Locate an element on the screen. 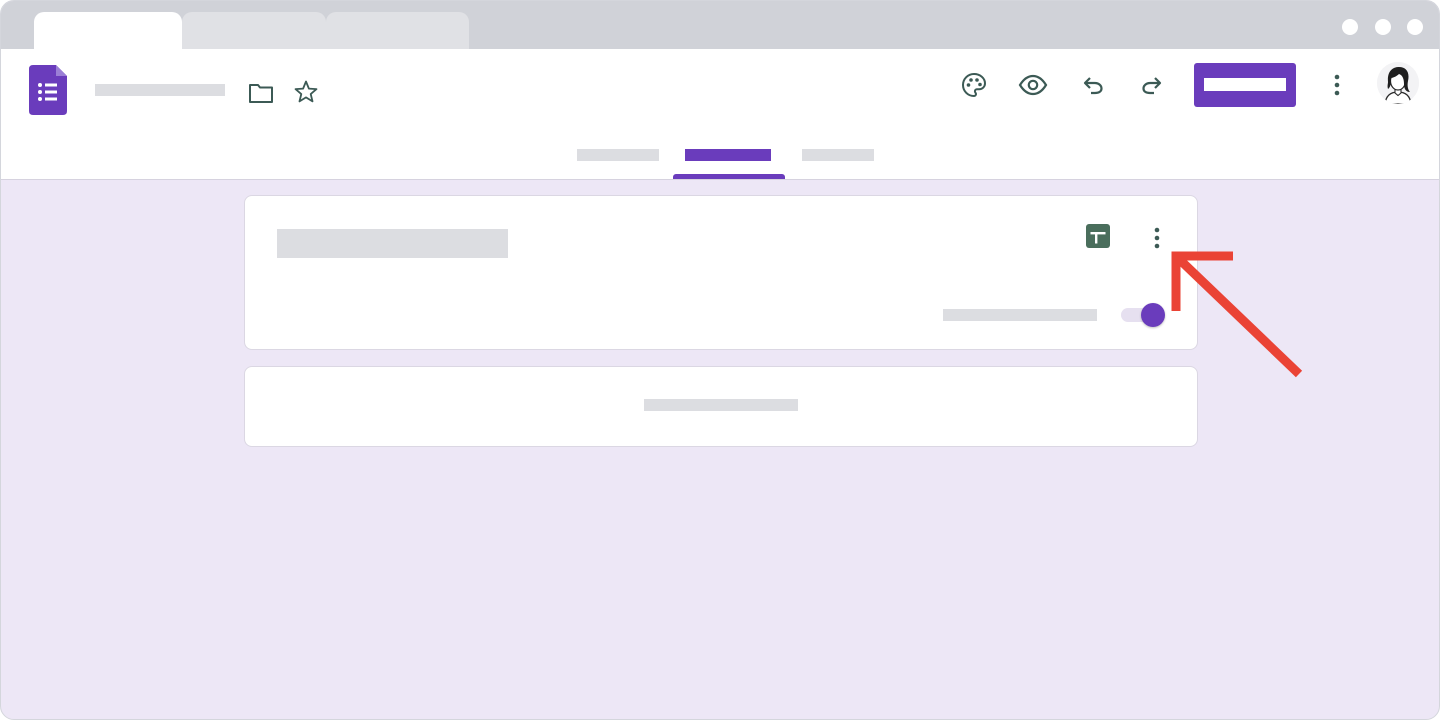 The height and width of the screenshot is (720, 1440). tab-questions is located at coordinates (618, 155).